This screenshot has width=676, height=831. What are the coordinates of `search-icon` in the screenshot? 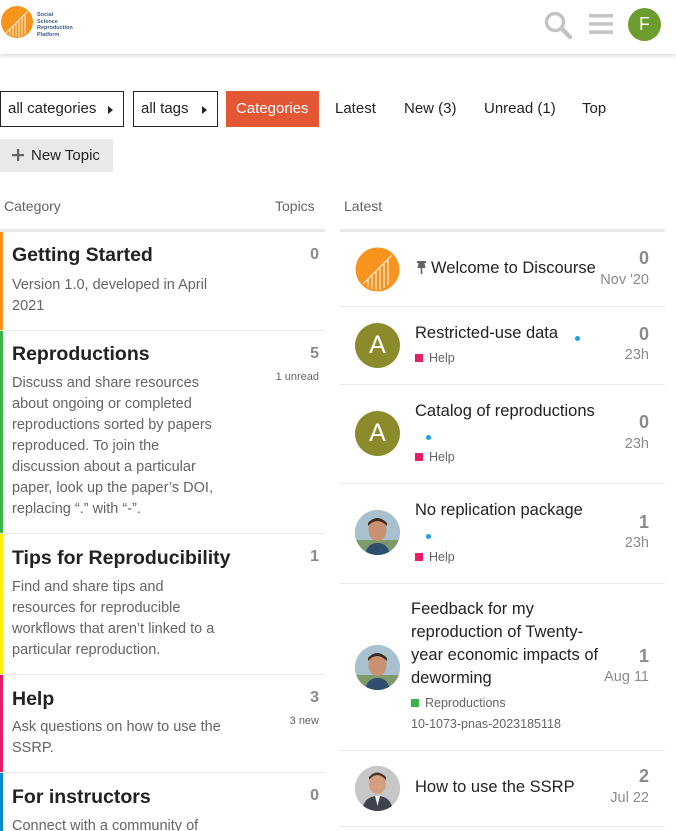 It's located at (558, 25).